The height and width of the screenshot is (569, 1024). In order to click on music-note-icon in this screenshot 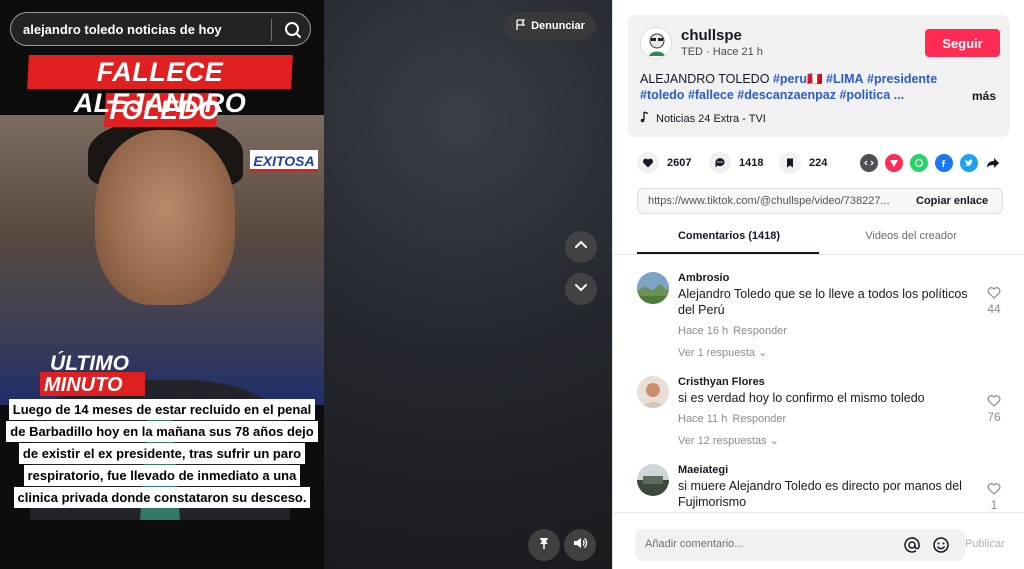, I will do `click(645, 118)`.